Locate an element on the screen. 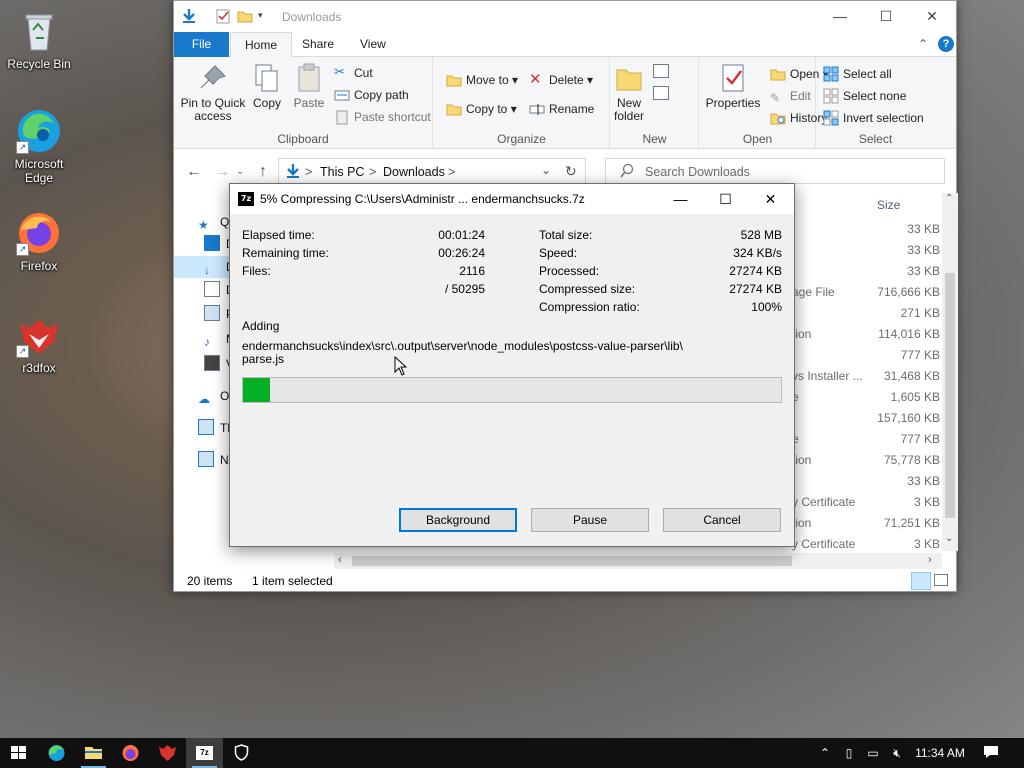 This screenshot has width=1024, height=768. file-row: 157,160 KB is located at coordinates (866, 418).